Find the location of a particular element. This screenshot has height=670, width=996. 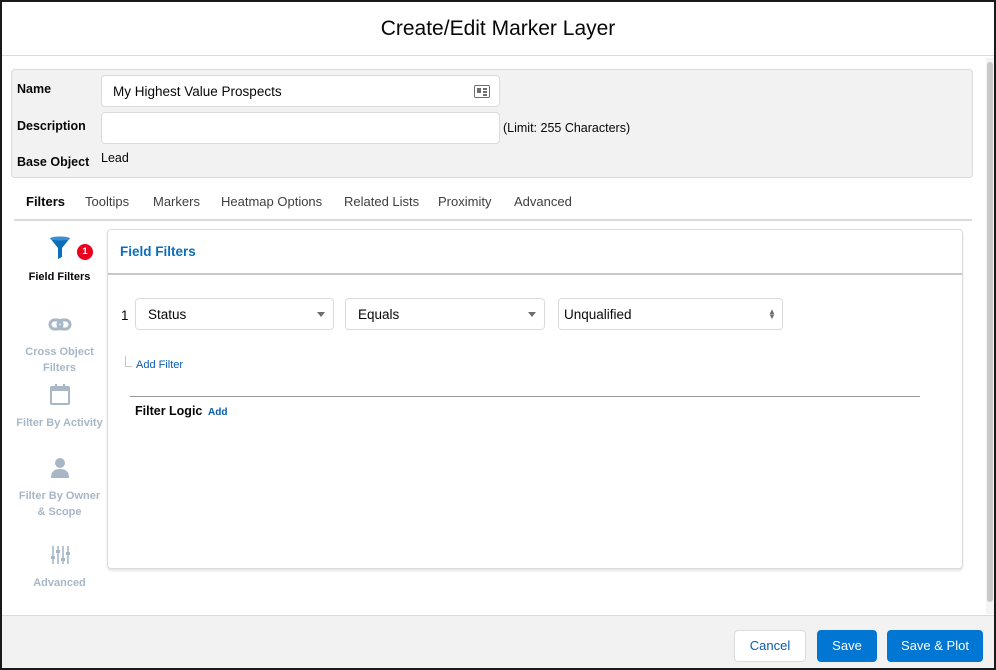

name-field-value: My Highest Value Prospects is located at coordinates (197, 91).